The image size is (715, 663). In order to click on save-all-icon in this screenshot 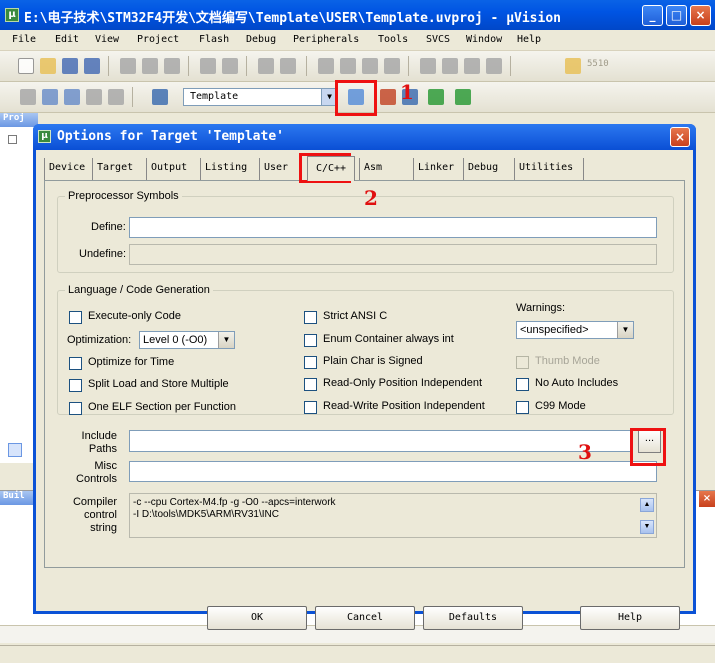, I will do `click(92, 66)`.